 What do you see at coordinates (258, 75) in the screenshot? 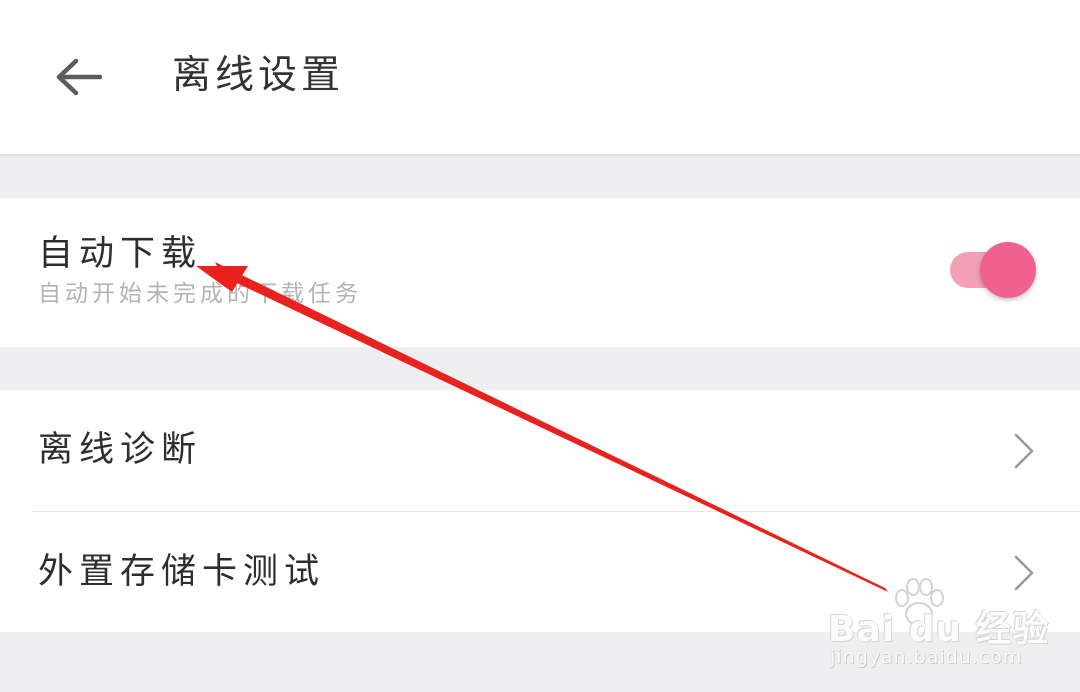
I see `page-title: 离线设置` at bounding box center [258, 75].